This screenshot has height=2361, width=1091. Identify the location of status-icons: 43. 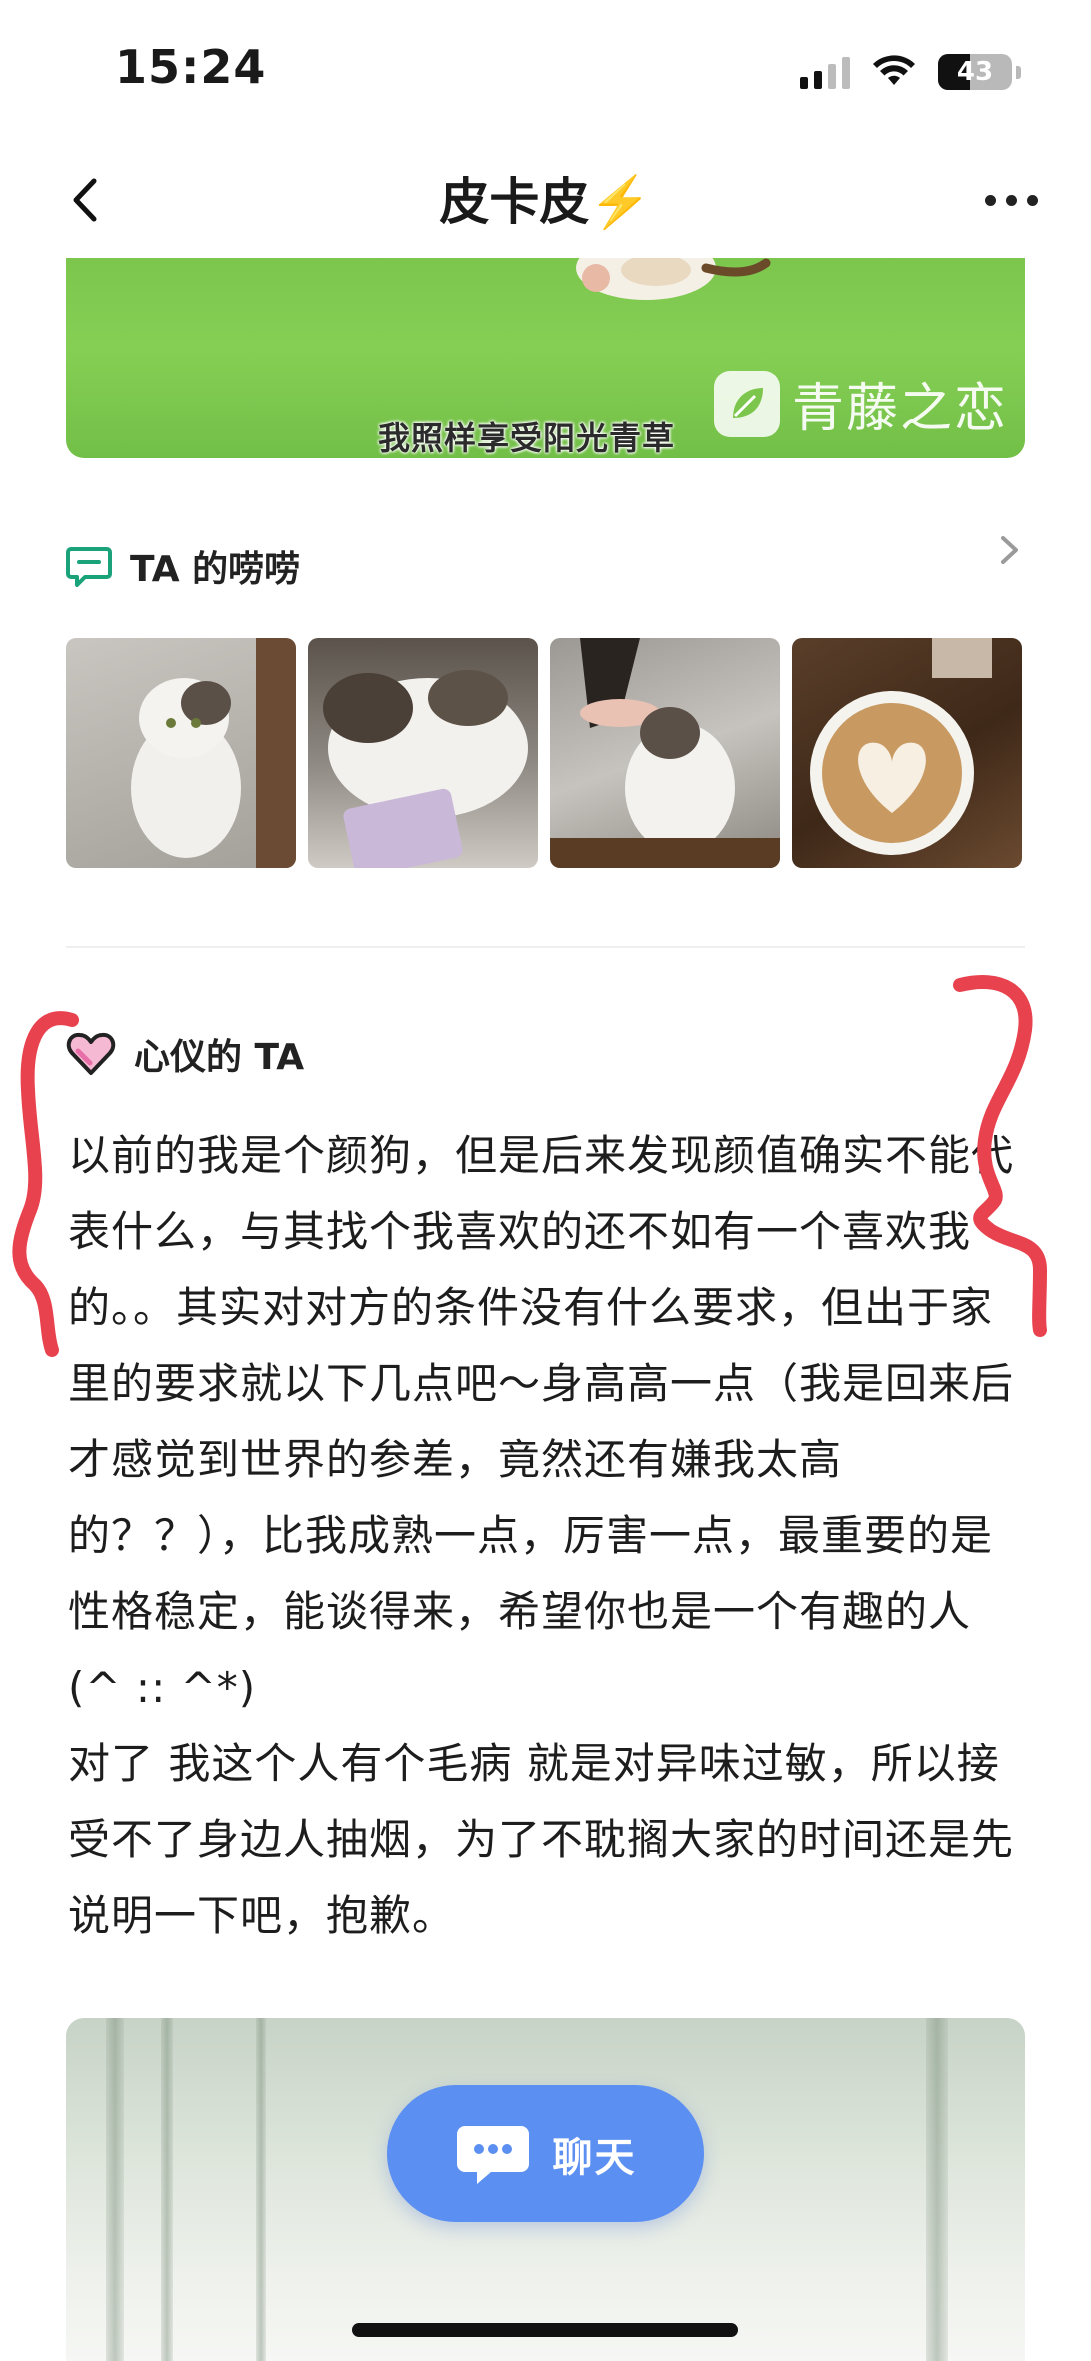
(910, 72).